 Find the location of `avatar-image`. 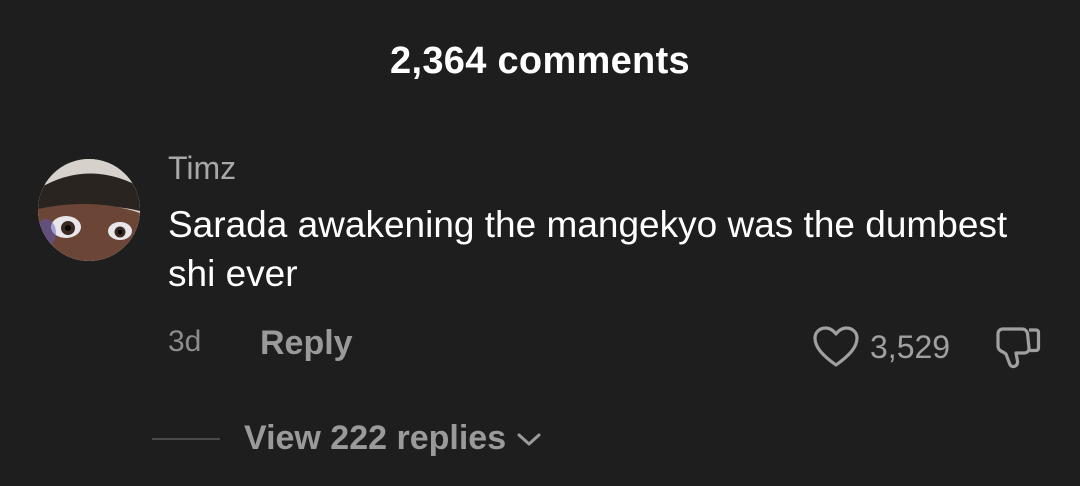

avatar-image is located at coordinates (89, 210).